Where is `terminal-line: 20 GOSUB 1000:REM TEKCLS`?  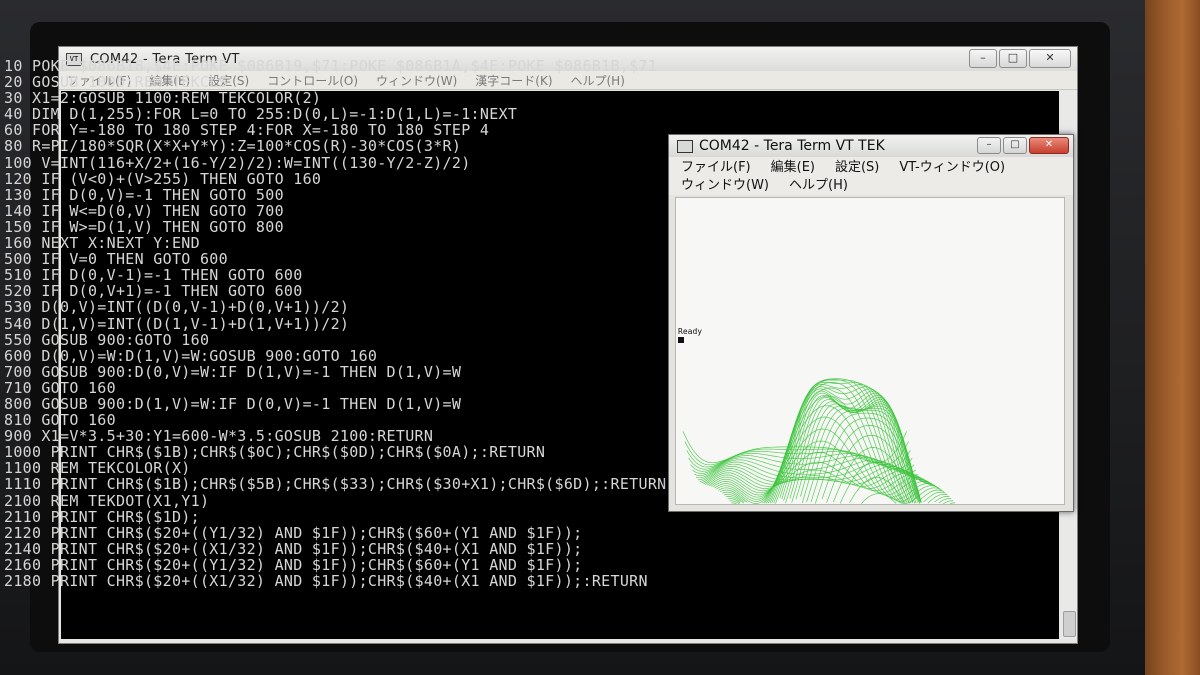 terminal-line: 20 GOSUB 1000:REM TEKCLS is located at coordinates (116, 82).